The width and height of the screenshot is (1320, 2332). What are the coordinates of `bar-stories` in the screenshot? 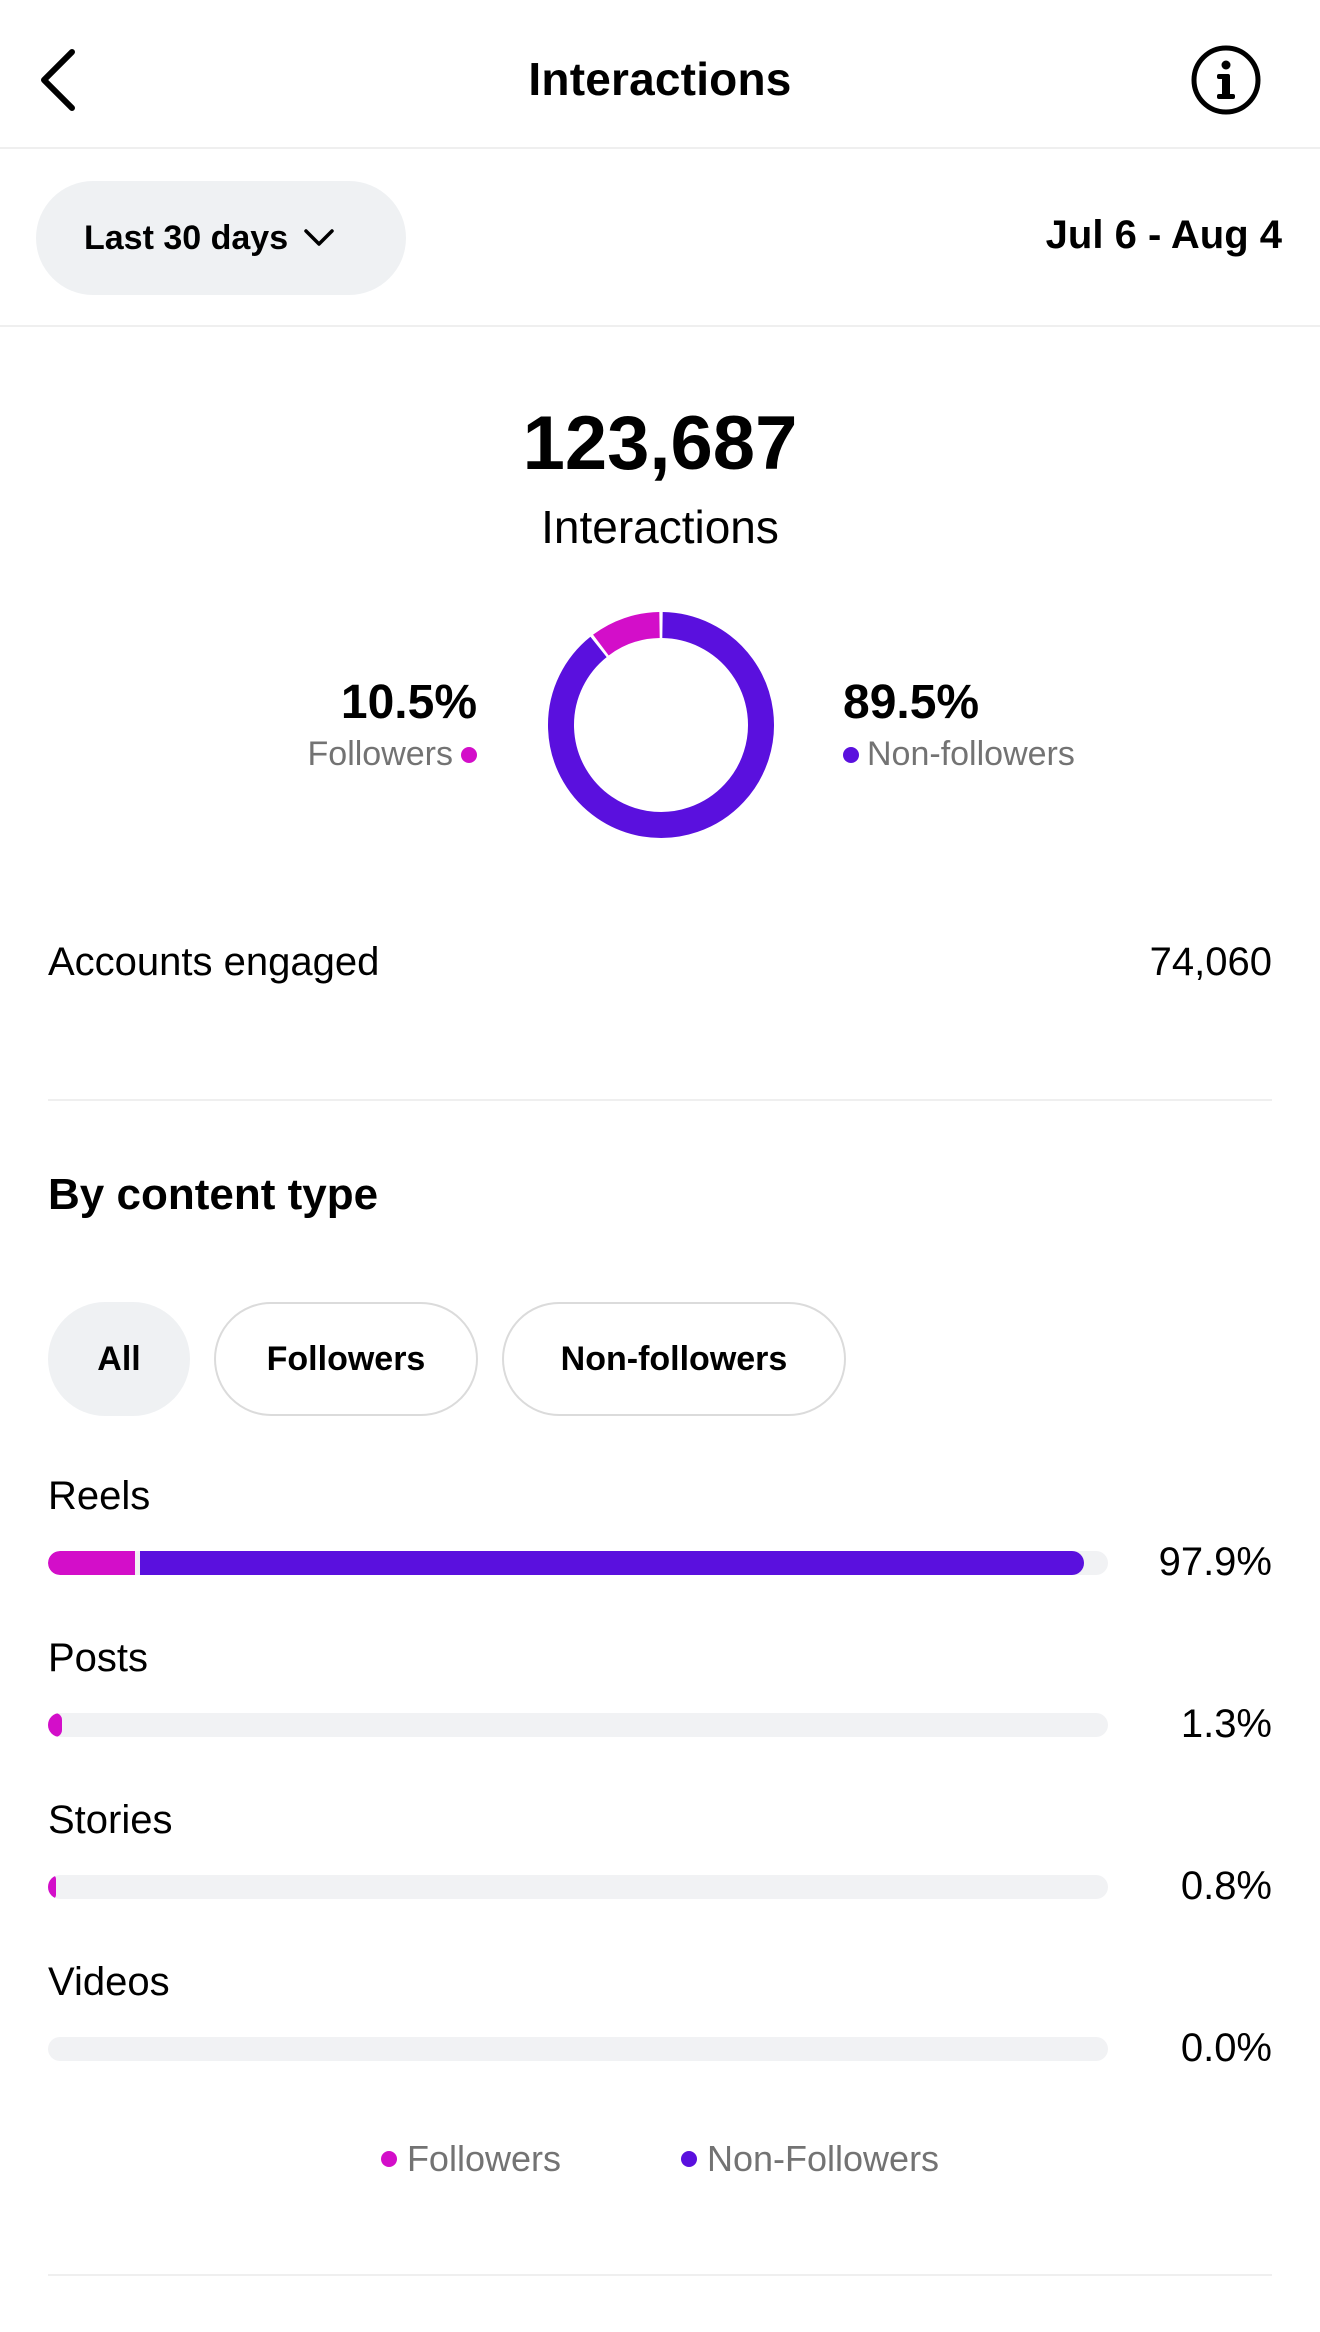 It's located at (578, 1887).